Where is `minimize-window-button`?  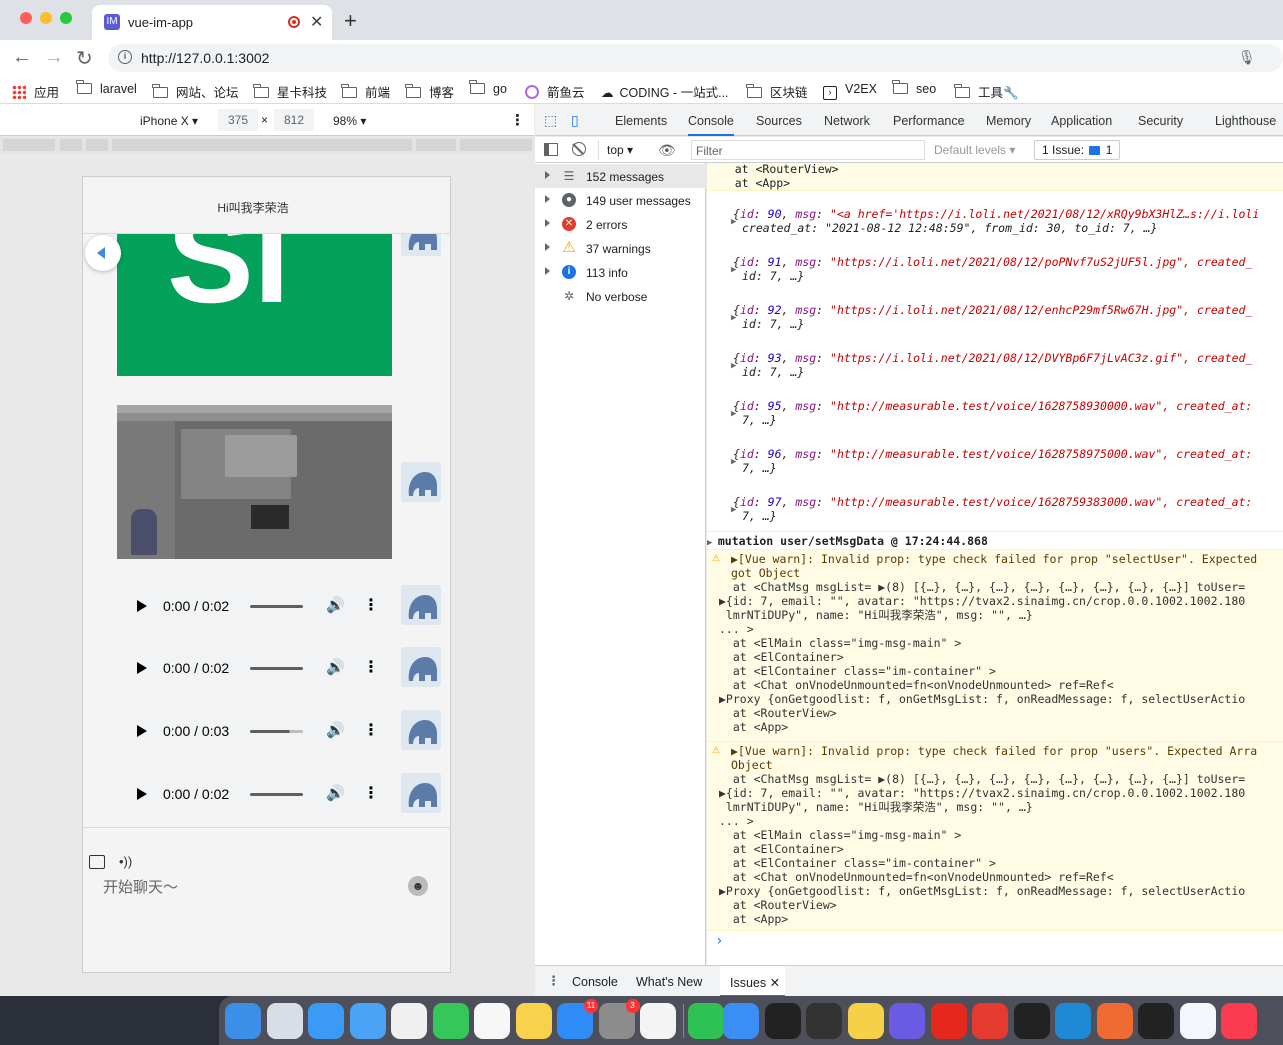 minimize-window-button is located at coordinates (46, 18).